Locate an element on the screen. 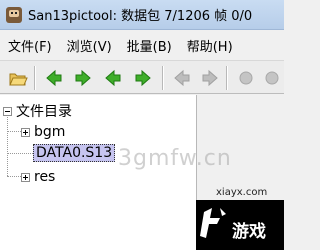 The width and height of the screenshot is (320, 250). tree-item-label-selected: DATA0.S13 is located at coordinates (74, 153).